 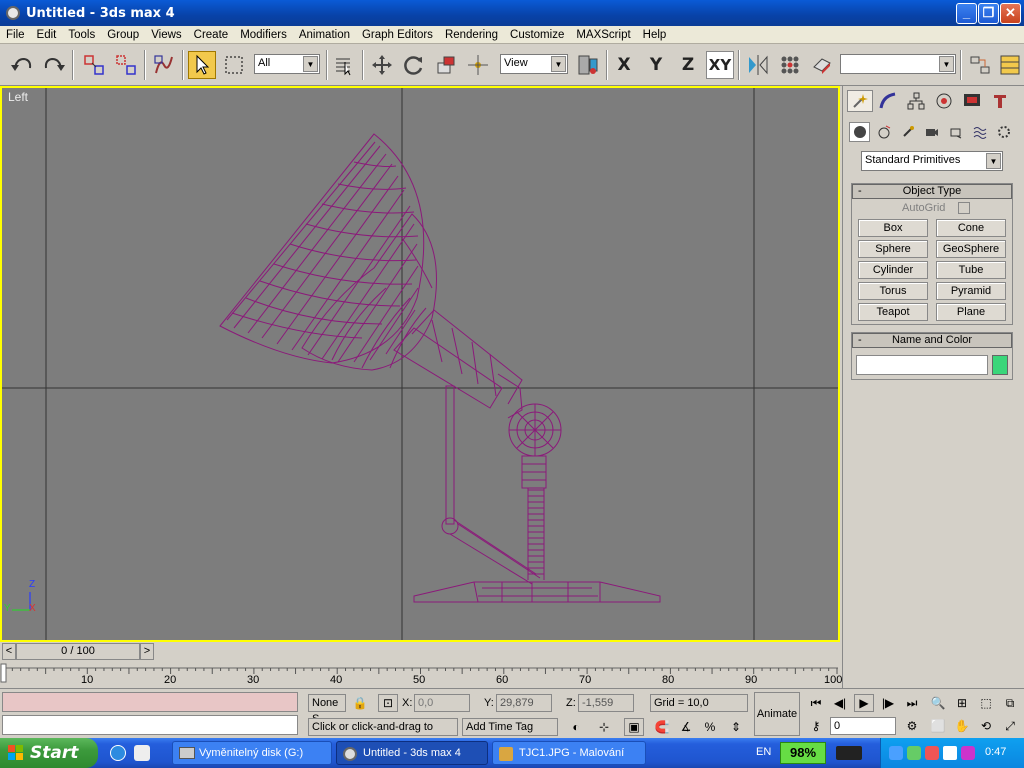 What do you see at coordinates (1010, 65) in the screenshot?
I see `schematic-view-icon` at bounding box center [1010, 65].